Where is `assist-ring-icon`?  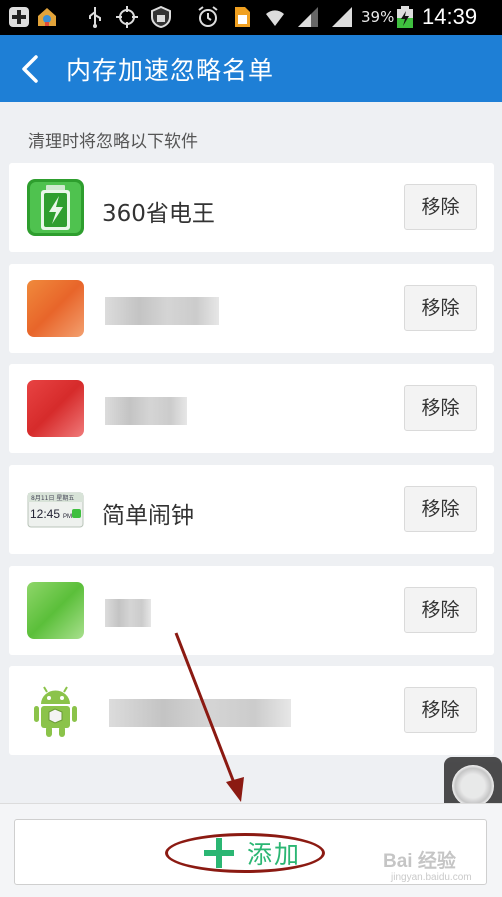
assist-ring-icon is located at coordinates (473, 786).